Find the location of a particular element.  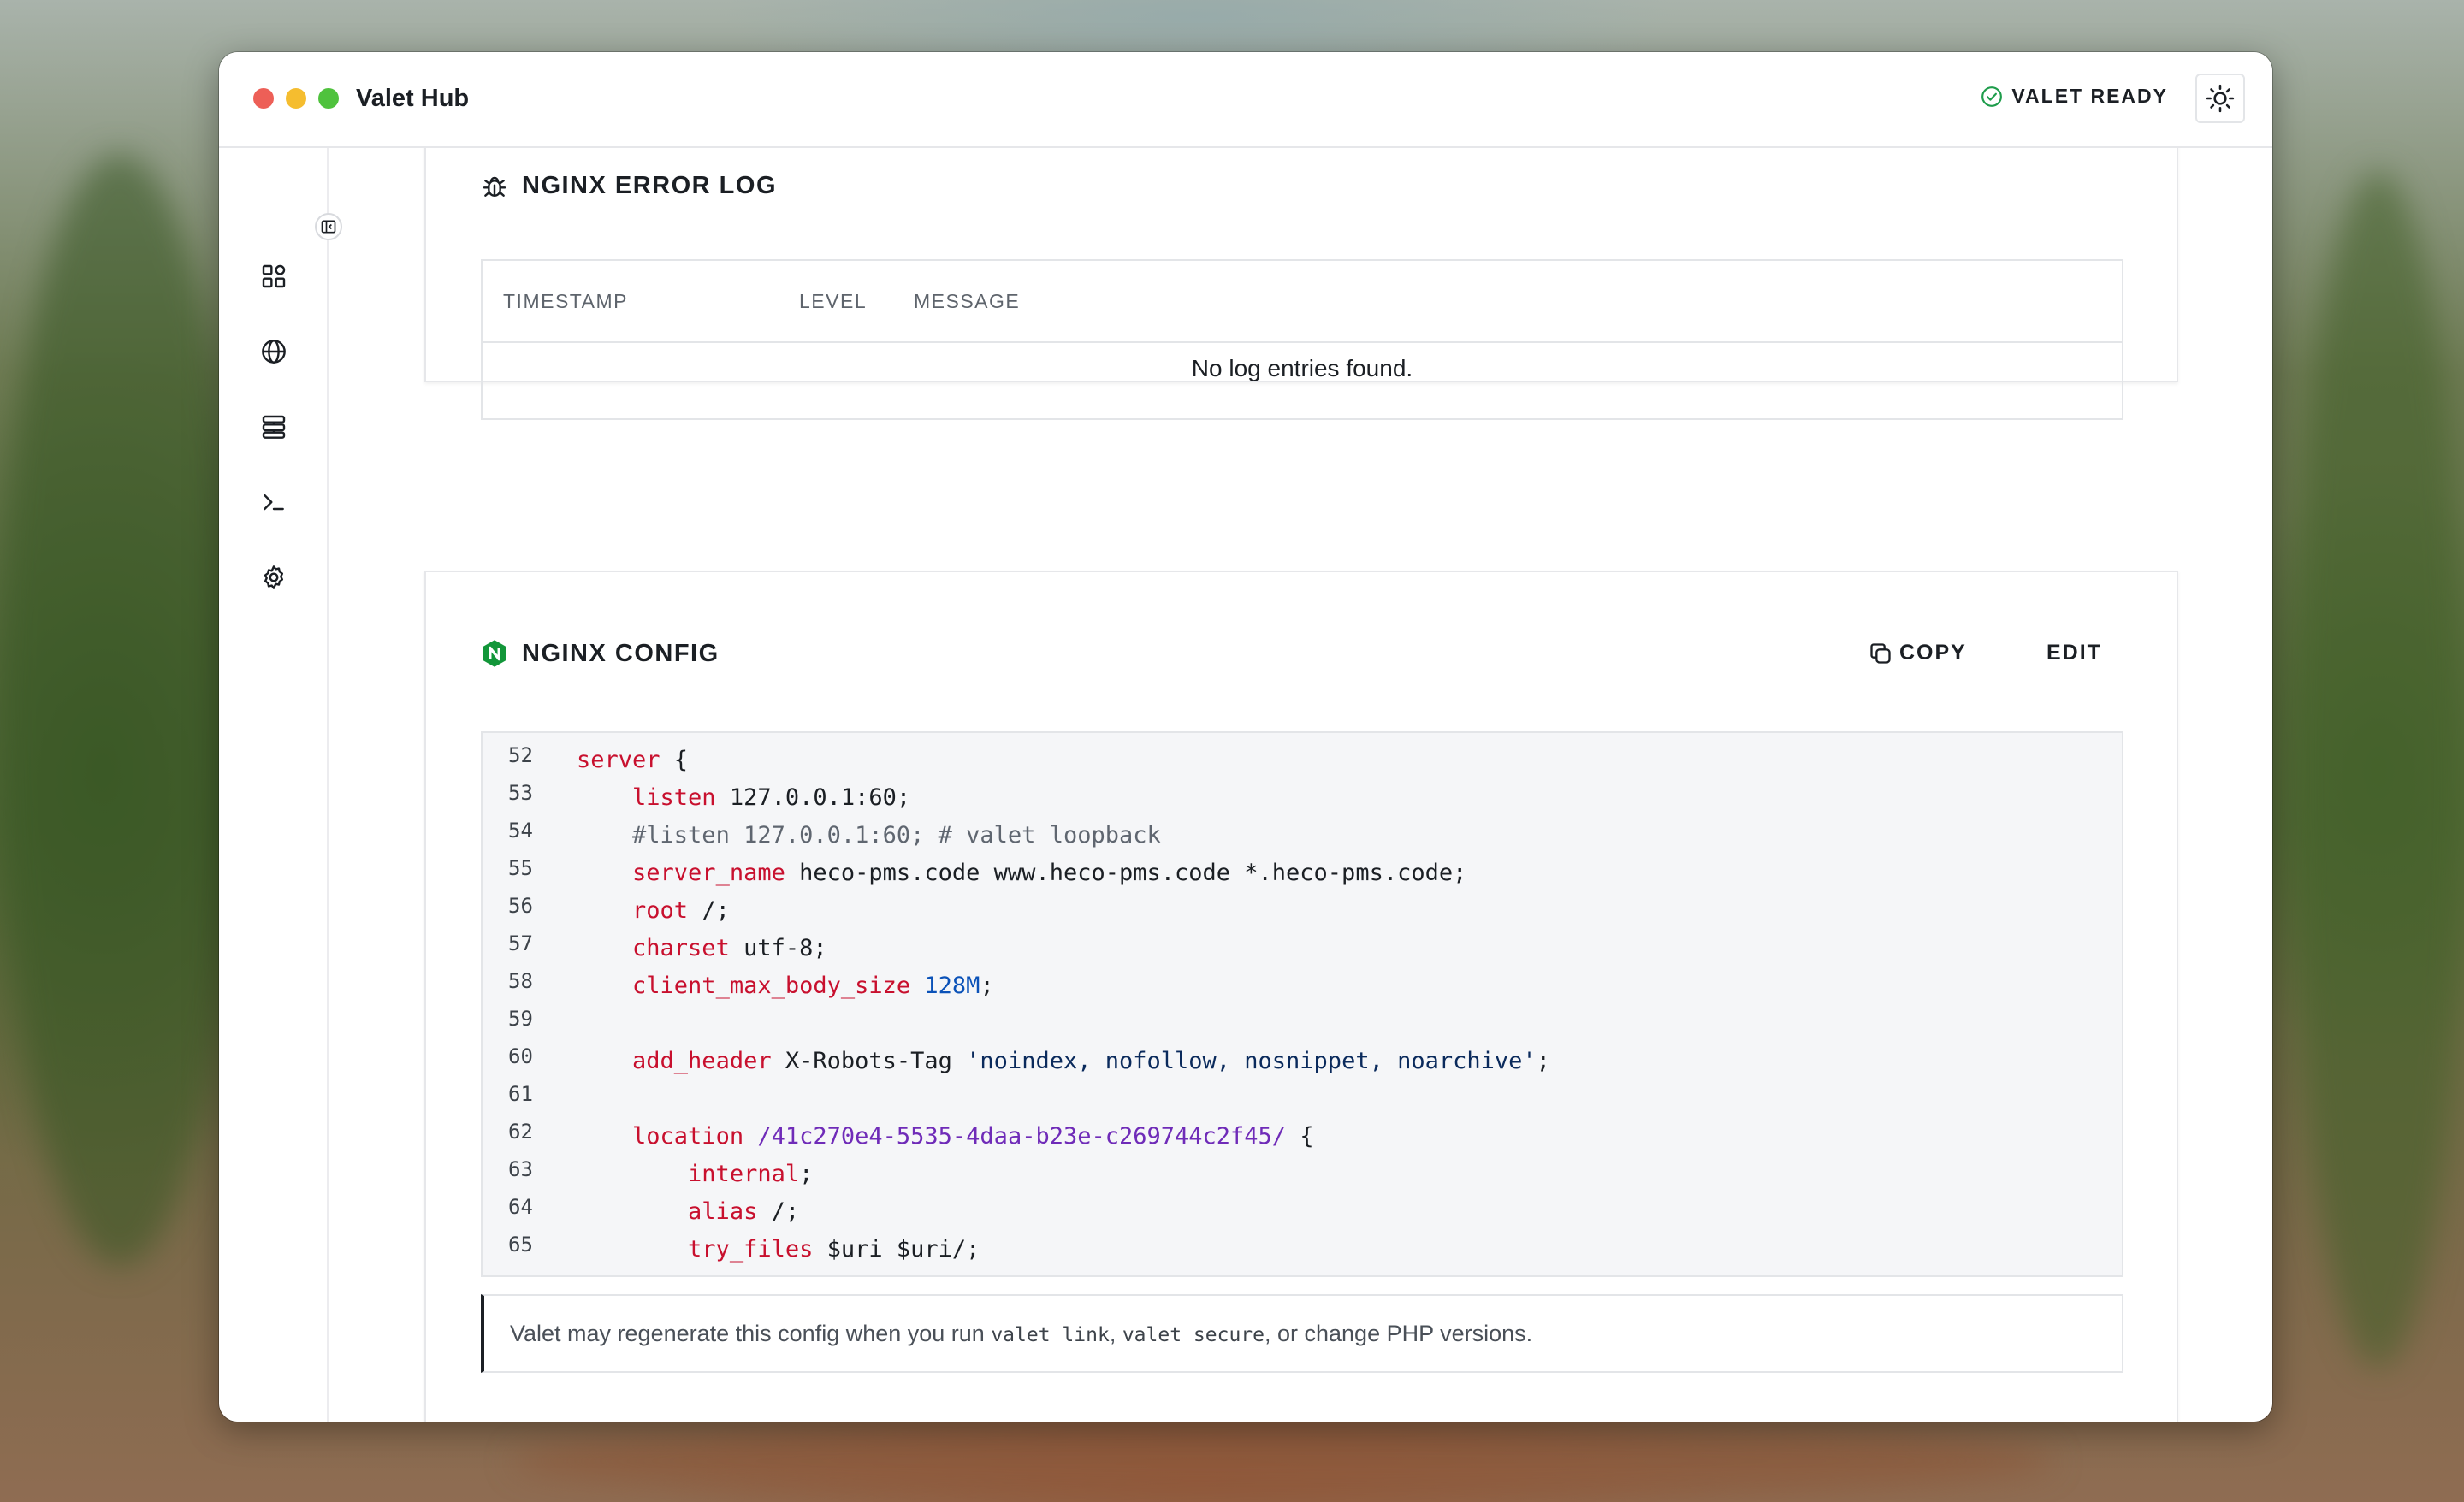

code-line: 63 internal; is located at coordinates (1302, 1177).